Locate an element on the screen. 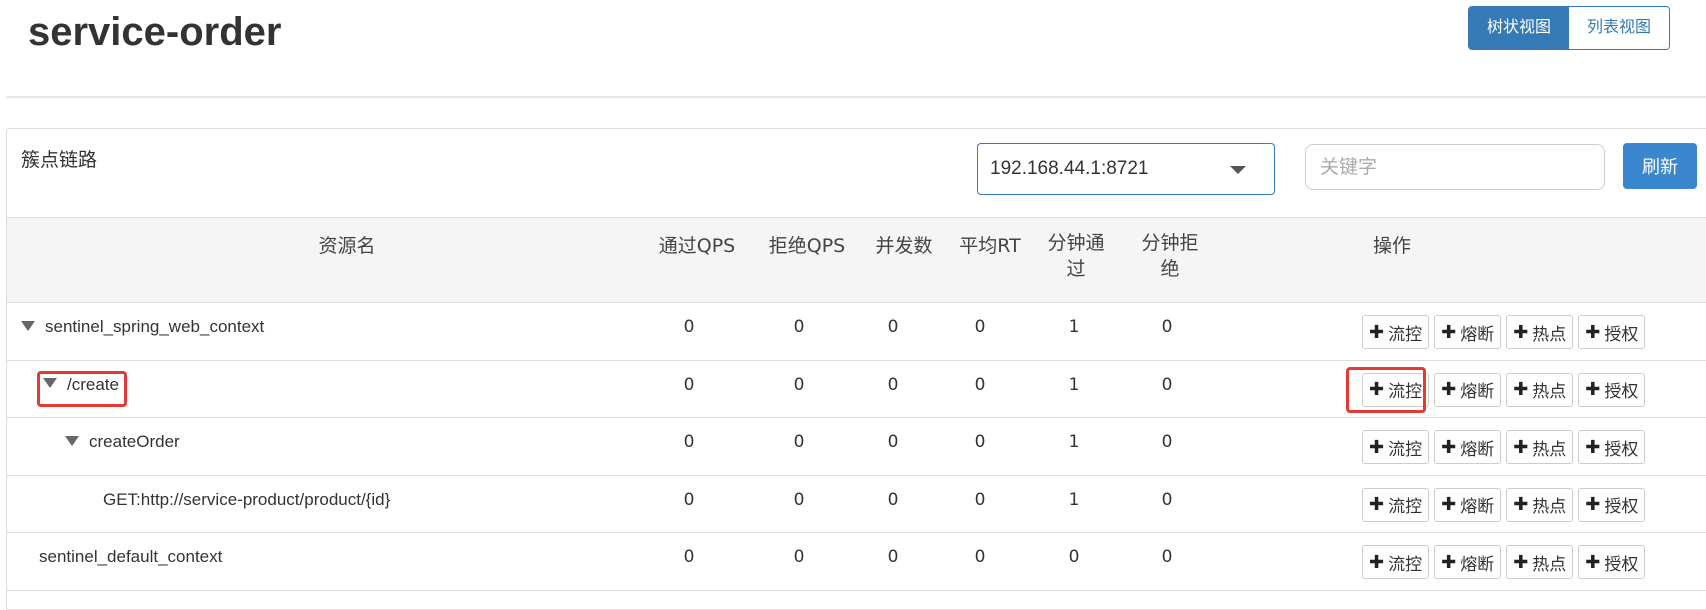 This screenshot has width=1706, height=610. panel-title: 簇点链路 is located at coordinates (59, 160).